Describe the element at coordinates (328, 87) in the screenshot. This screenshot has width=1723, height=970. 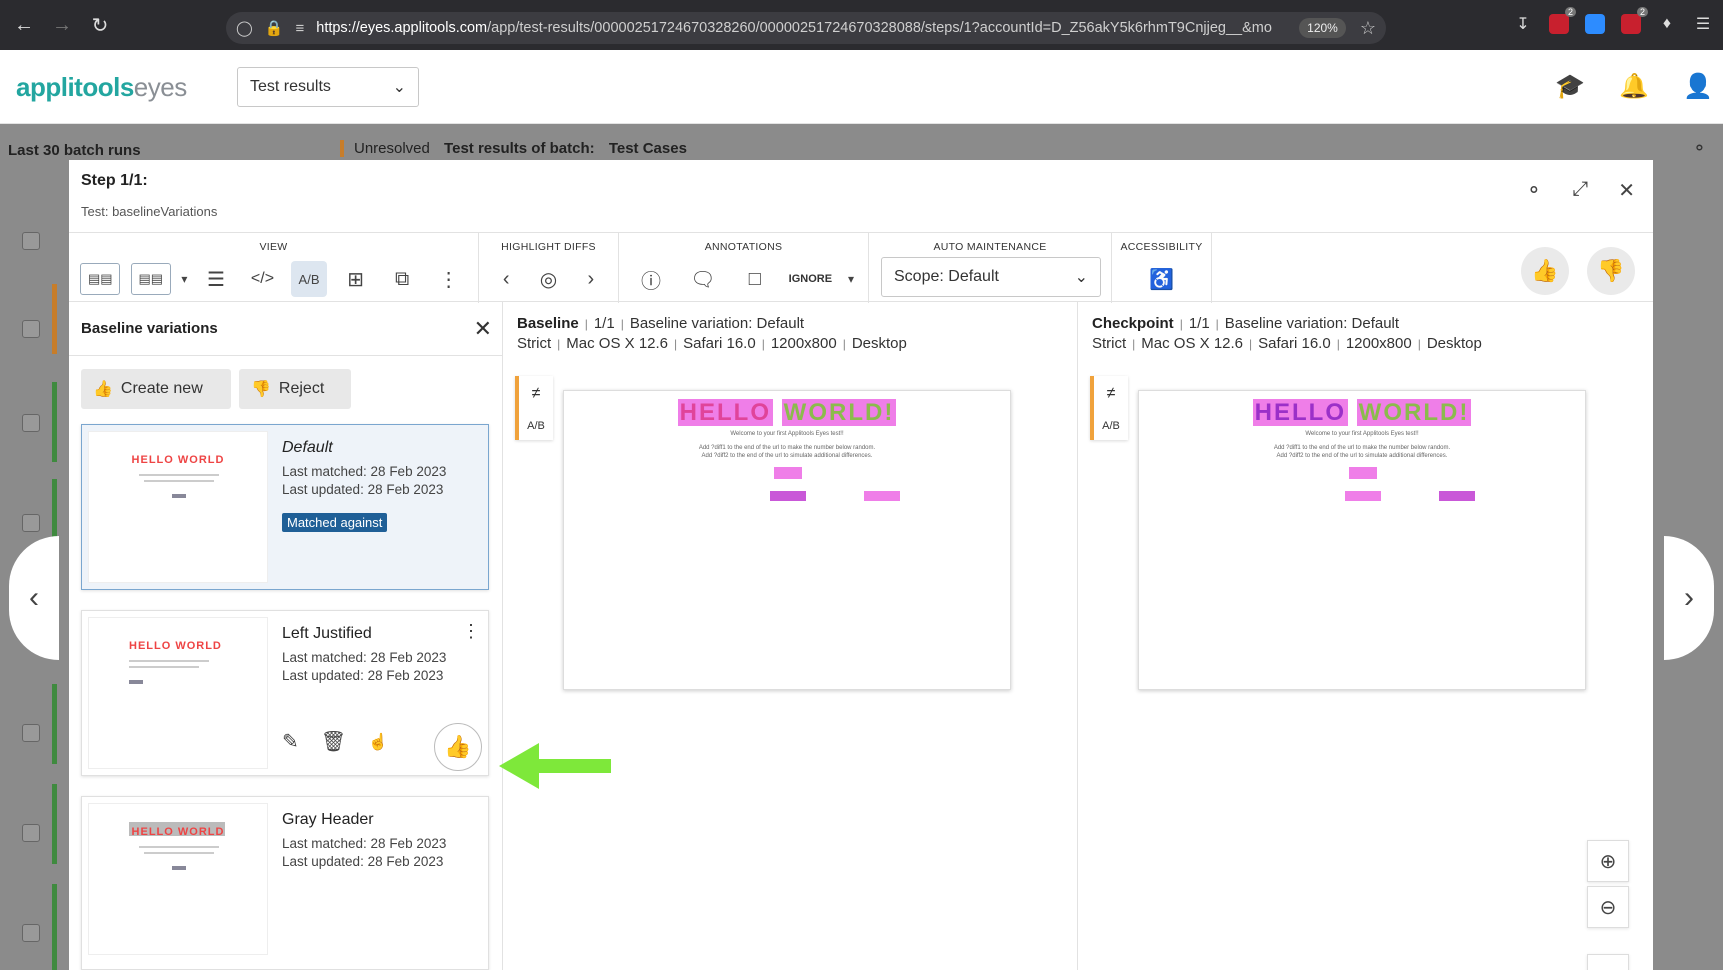
I see `section-select: Test results ⌄` at that location.